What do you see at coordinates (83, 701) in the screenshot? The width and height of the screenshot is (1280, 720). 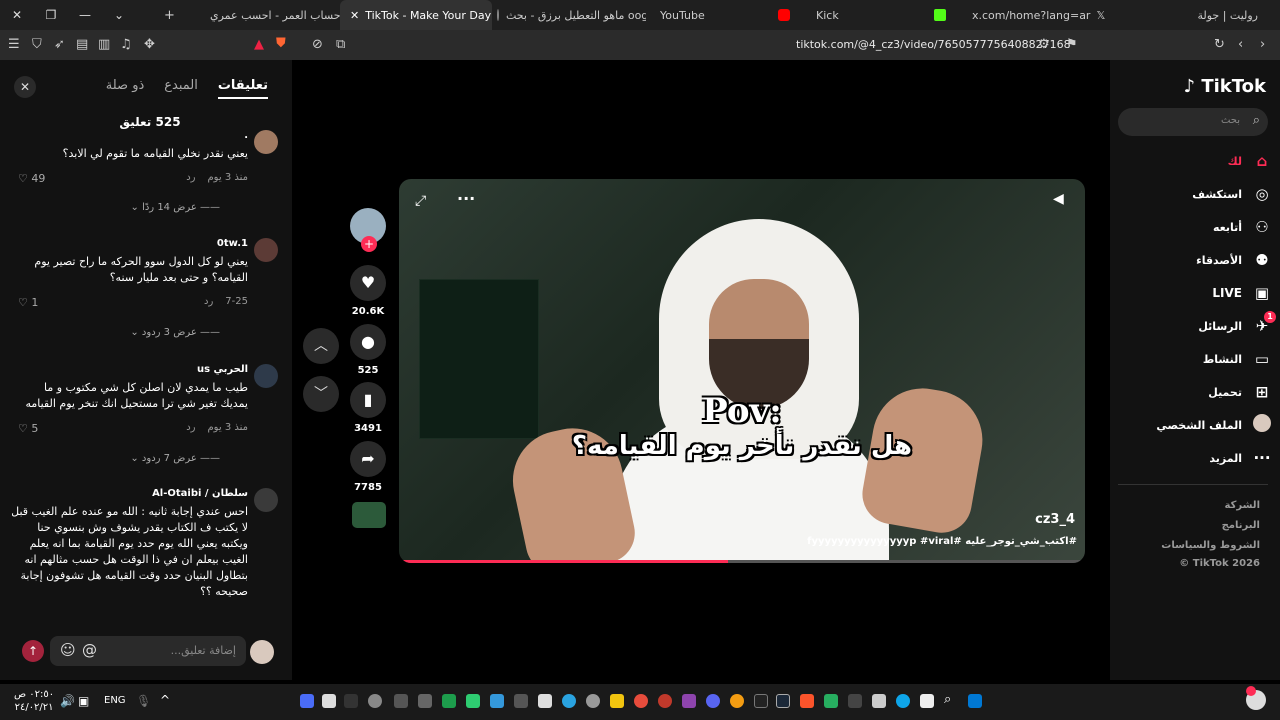 I see `display-tray-icon: ▣` at bounding box center [83, 701].